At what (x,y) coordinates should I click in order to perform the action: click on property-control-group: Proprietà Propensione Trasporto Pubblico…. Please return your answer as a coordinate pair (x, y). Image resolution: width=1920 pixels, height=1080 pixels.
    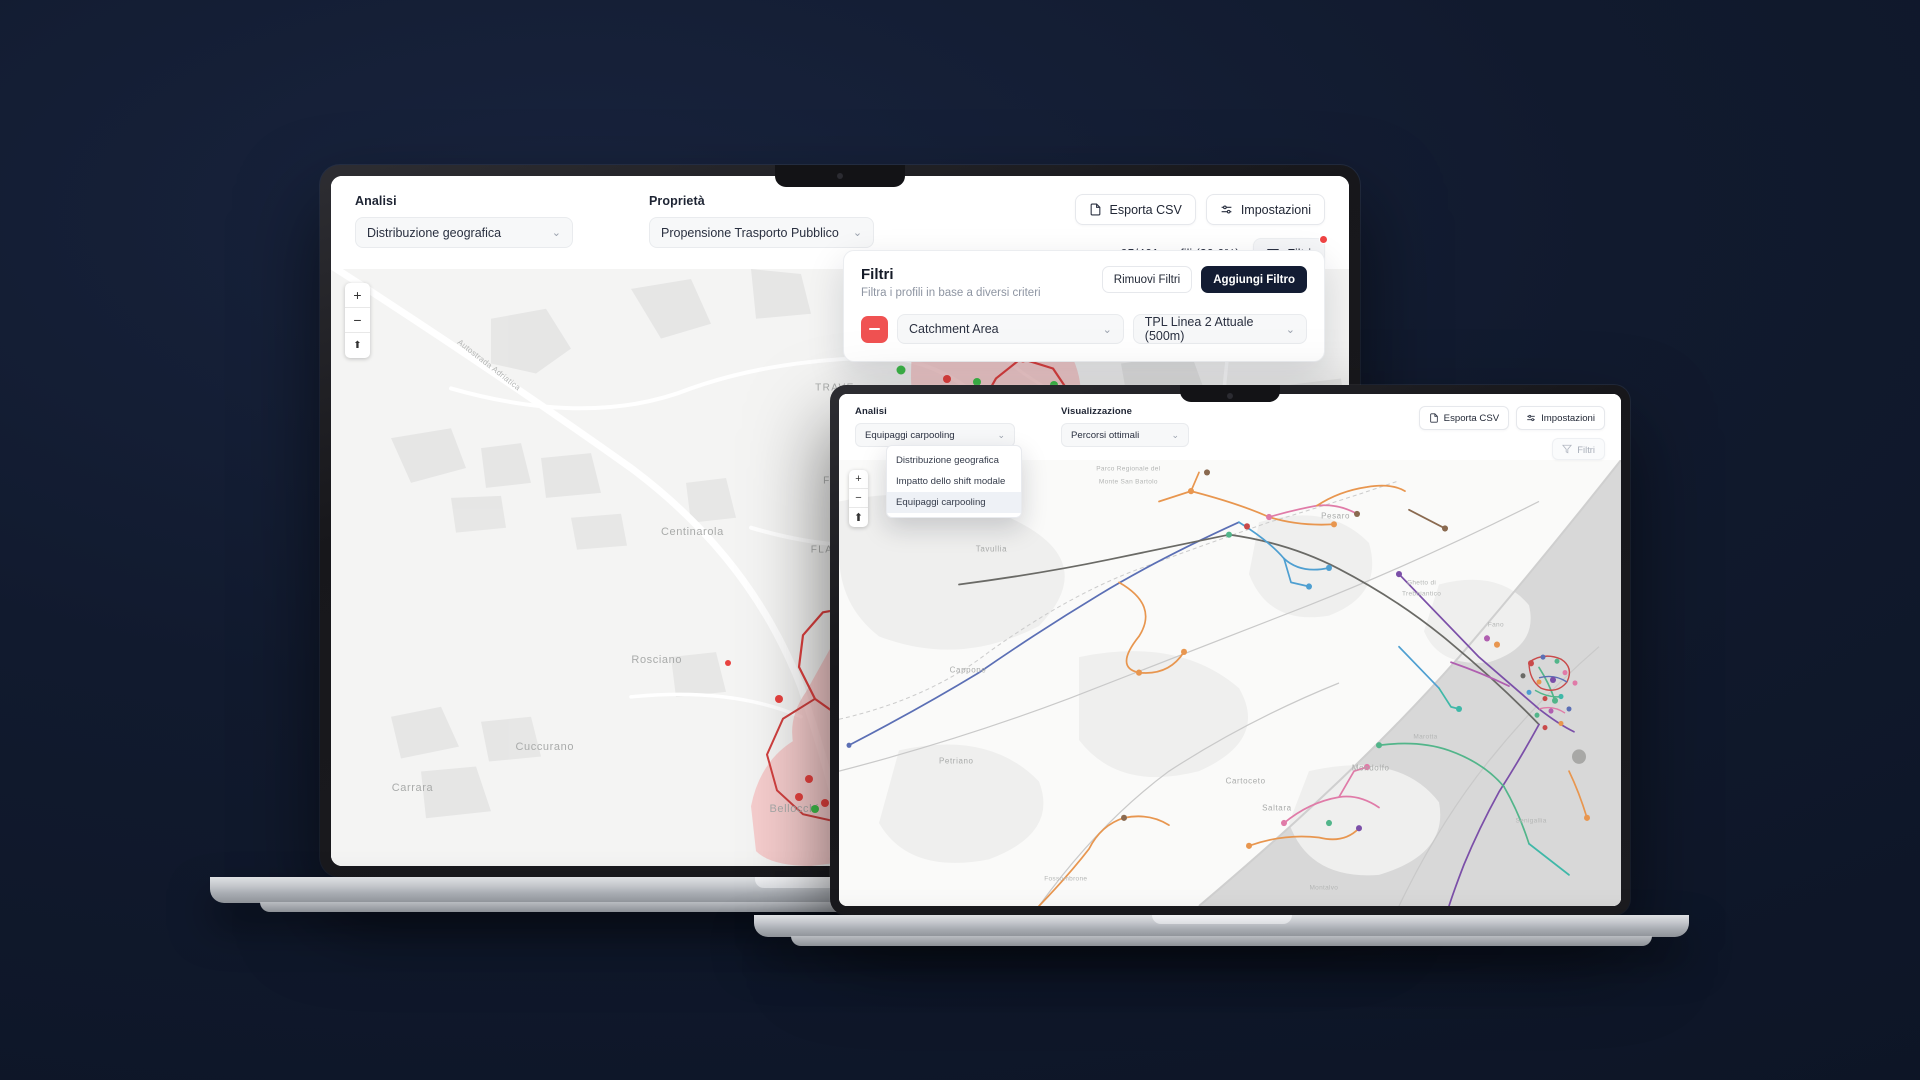
    Looking at the image, I should click on (762, 221).